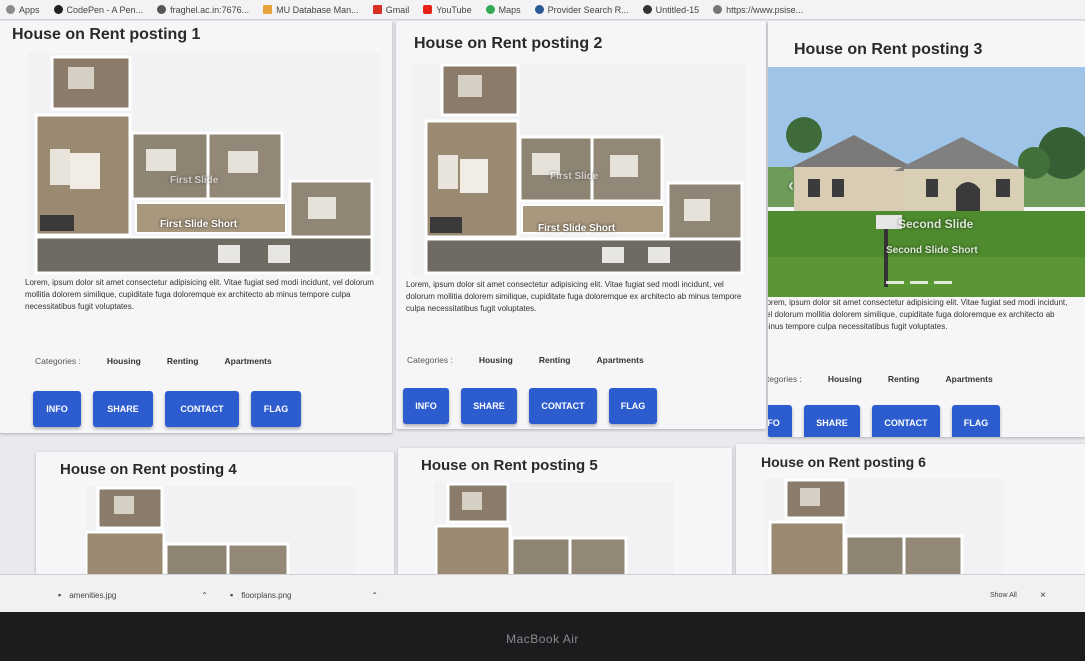 Image resolution: width=1085 pixels, height=661 pixels. I want to click on bookmark-label: Apps, so click(29, 9).